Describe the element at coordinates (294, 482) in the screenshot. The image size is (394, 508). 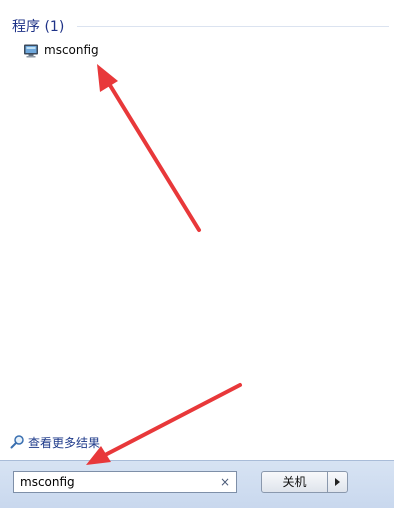
I see `shutdown-button: 关机` at that location.